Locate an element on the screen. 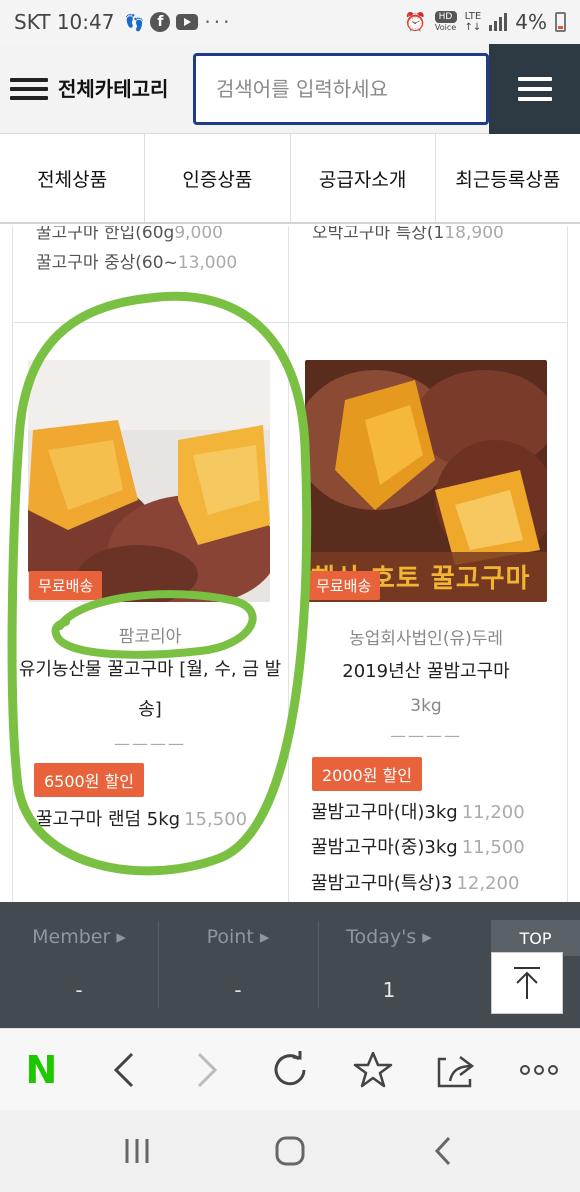  youtube-icon is located at coordinates (187, 22).